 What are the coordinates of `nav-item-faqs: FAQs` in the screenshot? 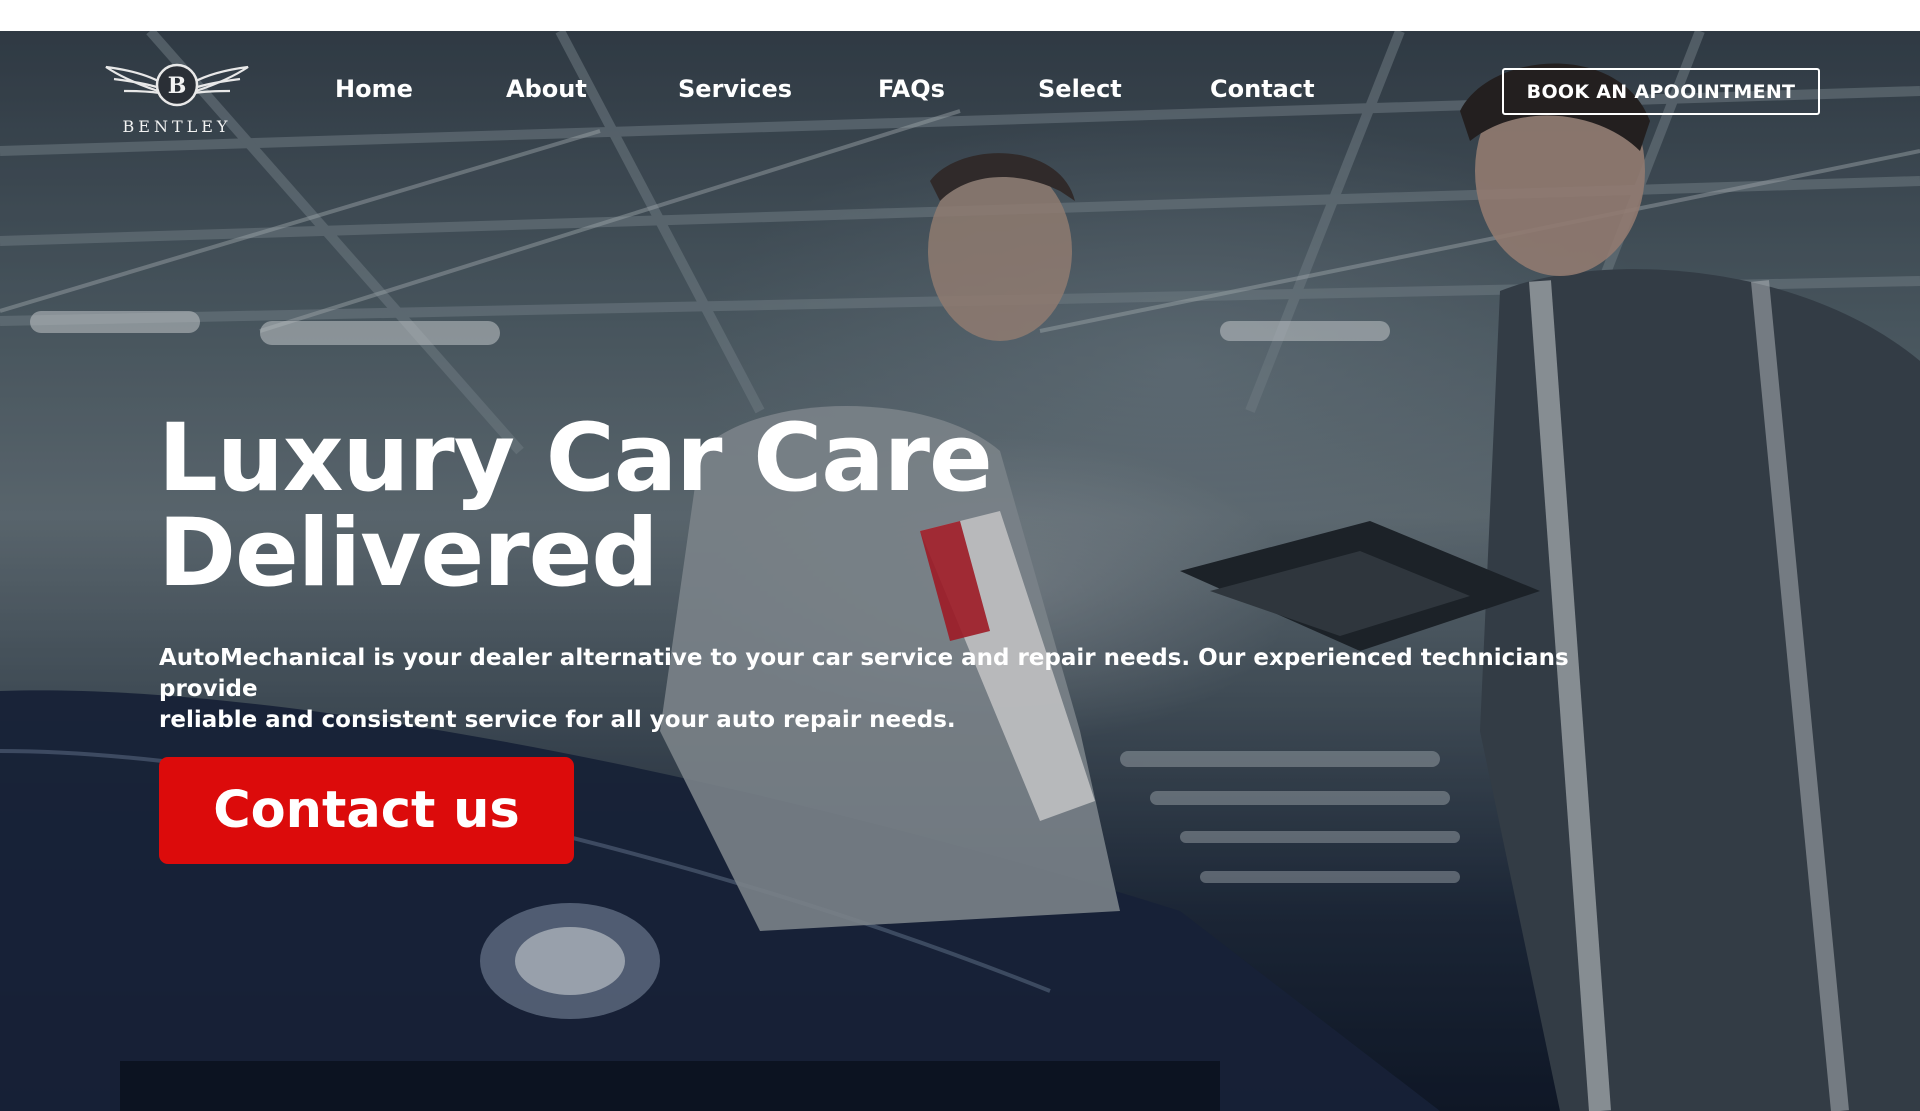 It's located at (911, 89).